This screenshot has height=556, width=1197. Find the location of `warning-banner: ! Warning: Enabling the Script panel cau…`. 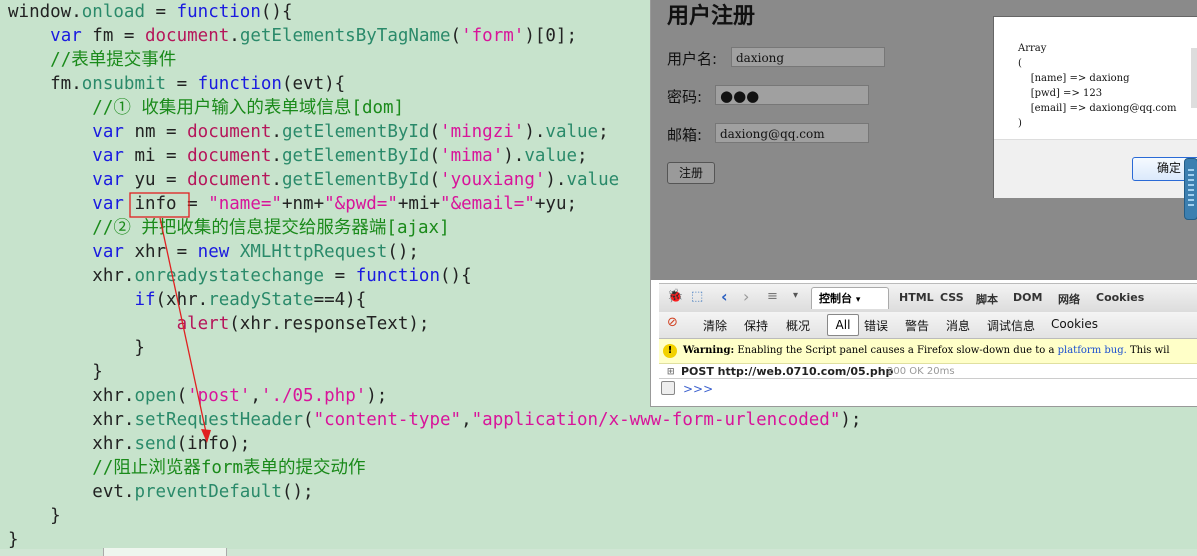

warning-banner: ! Warning: Enabling the Script panel cau… is located at coordinates (928, 351).